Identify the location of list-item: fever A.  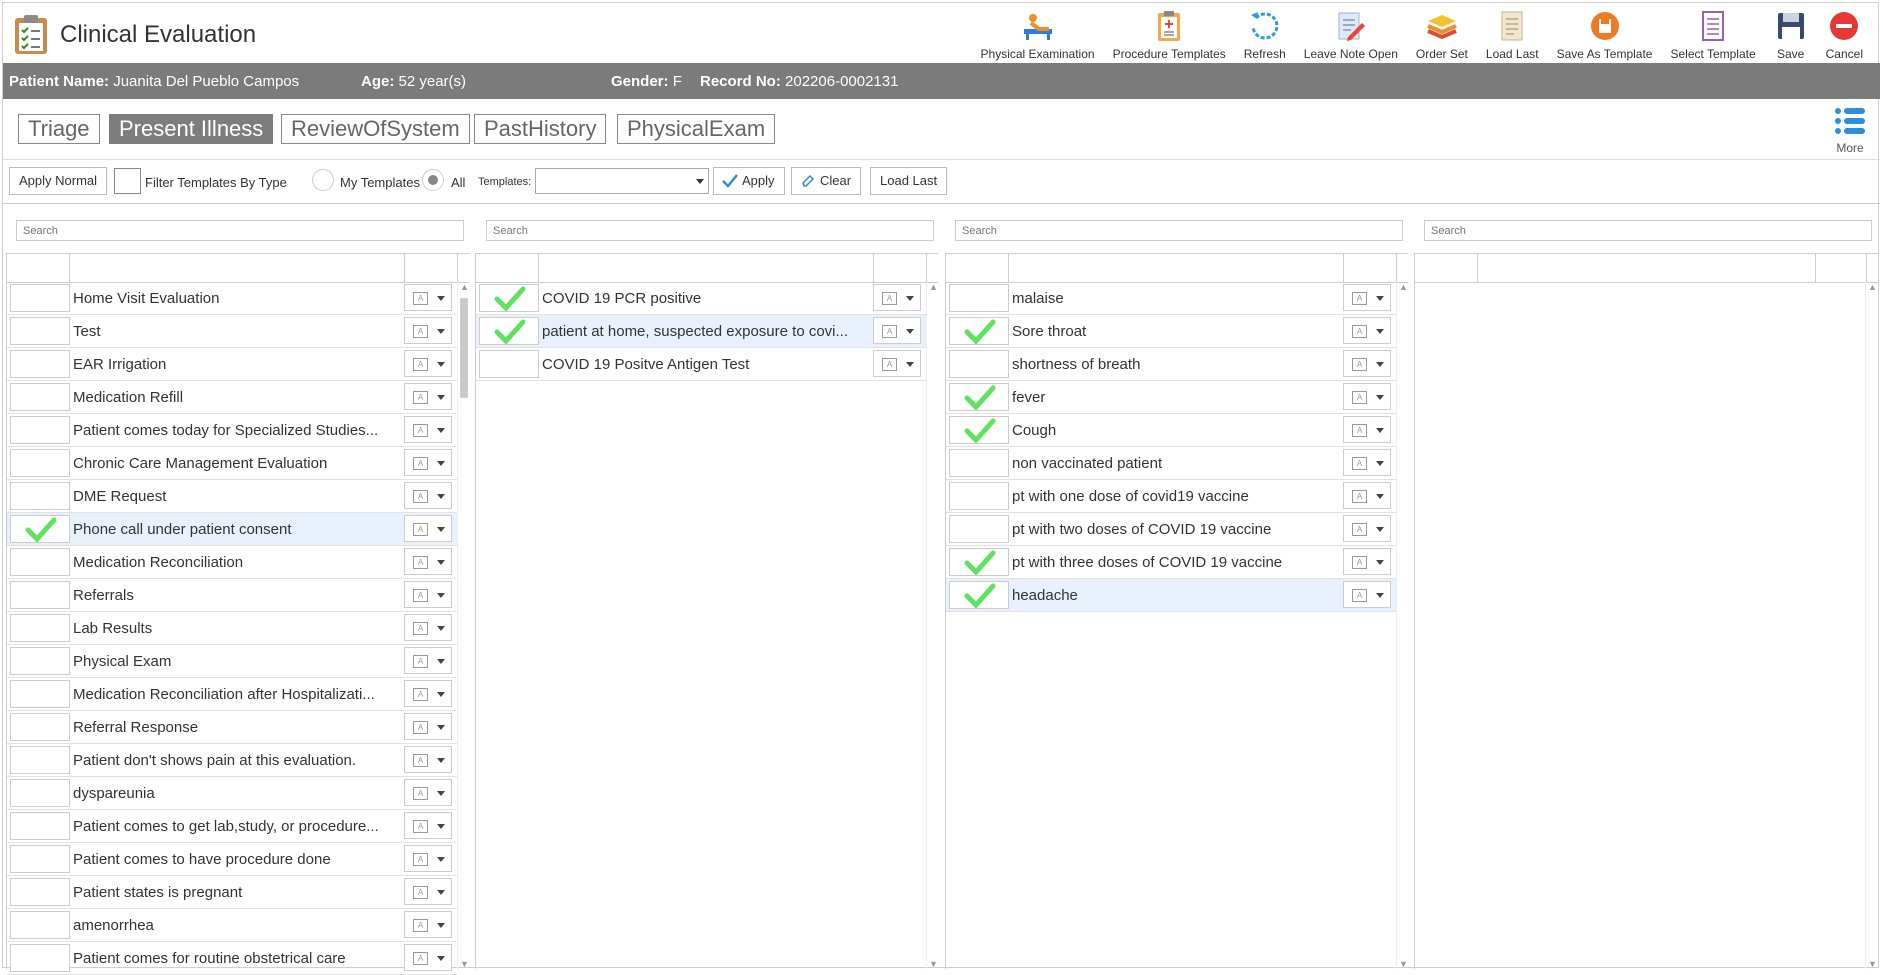
(1171, 397).